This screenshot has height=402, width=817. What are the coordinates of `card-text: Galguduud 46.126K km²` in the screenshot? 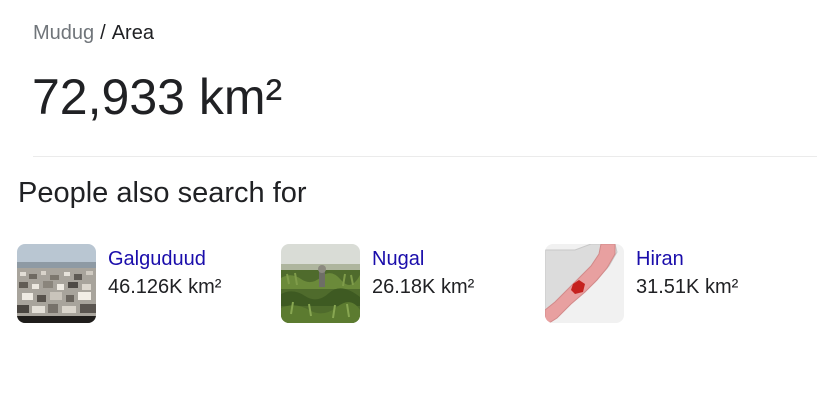 It's located at (164, 272).